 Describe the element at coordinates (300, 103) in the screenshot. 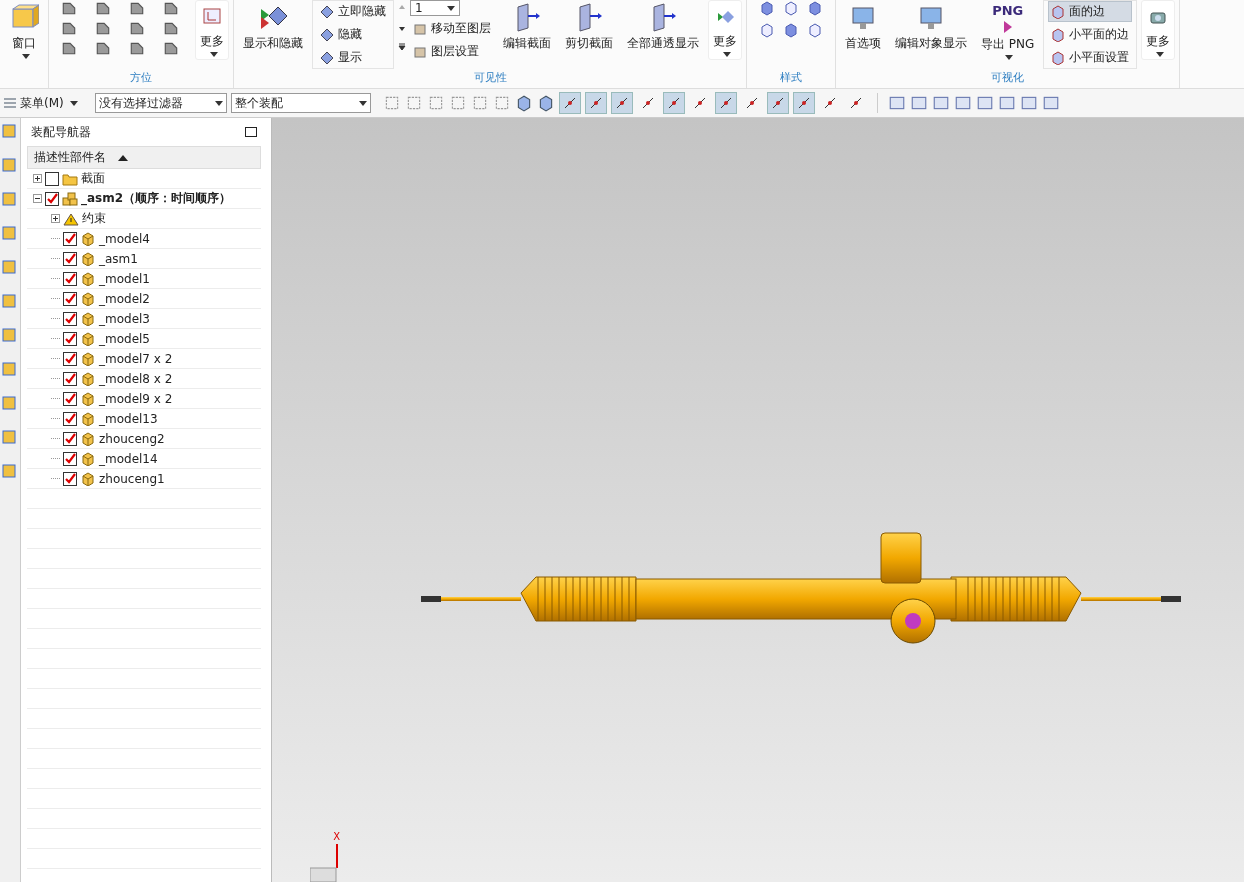

I see `assembly-scope-dropdown: 整个装配` at that location.